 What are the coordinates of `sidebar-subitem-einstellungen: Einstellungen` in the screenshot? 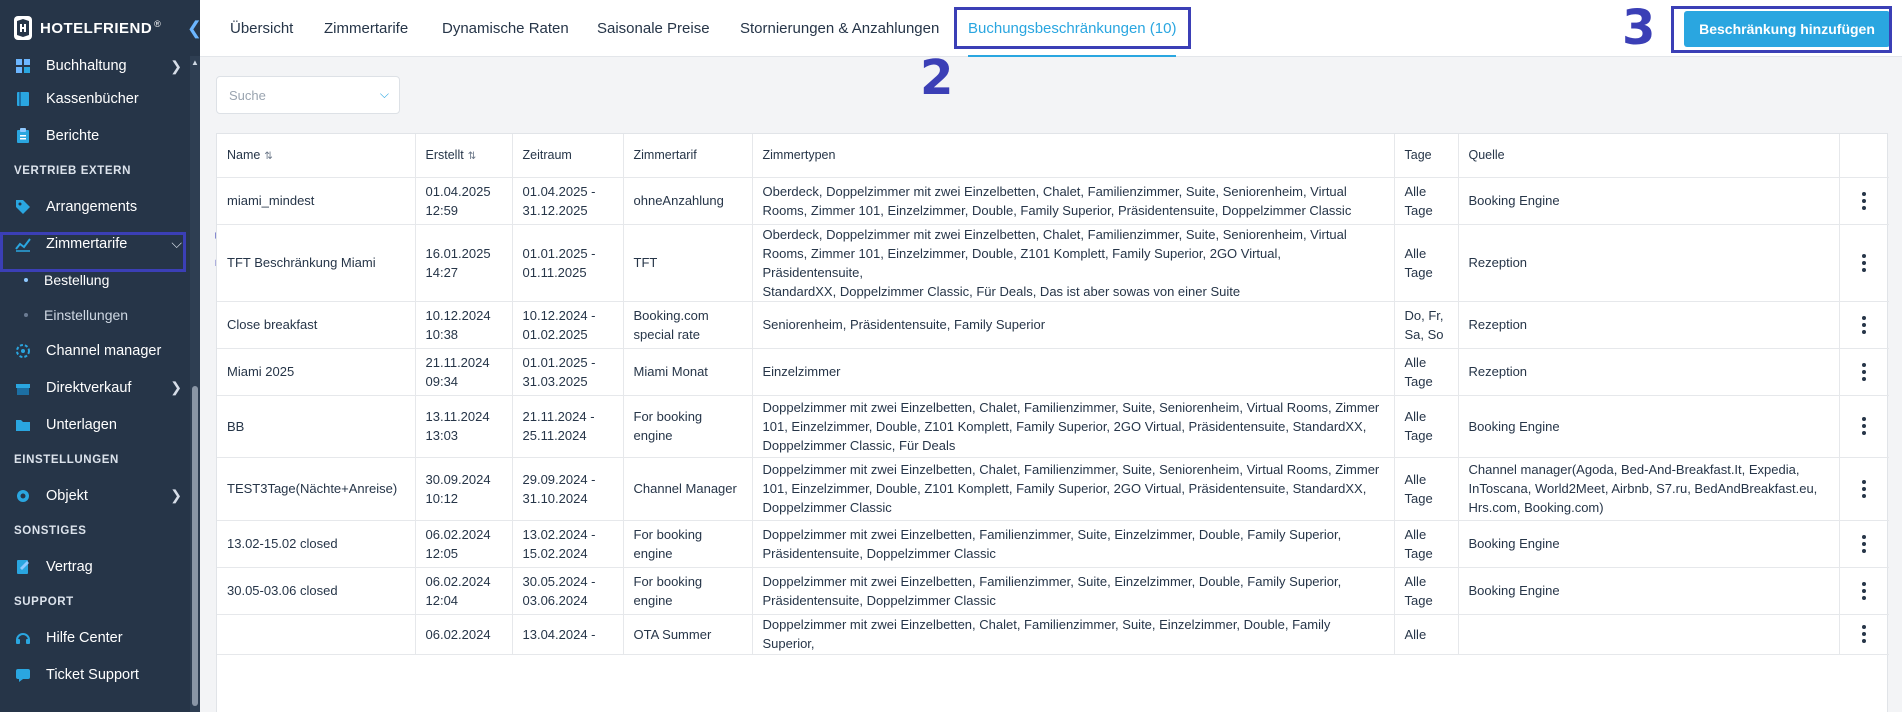 It's located at (100, 314).